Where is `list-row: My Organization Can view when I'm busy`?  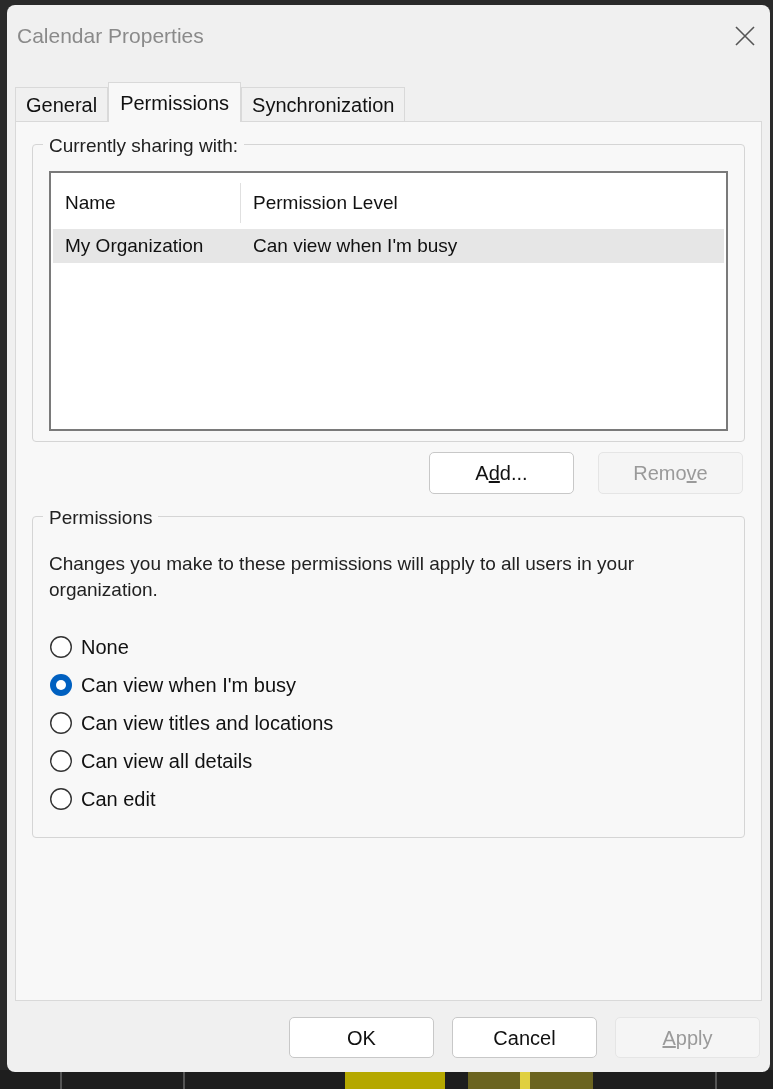
list-row: My Organization Can view when I'm busy is located at coordinates (388, 246).